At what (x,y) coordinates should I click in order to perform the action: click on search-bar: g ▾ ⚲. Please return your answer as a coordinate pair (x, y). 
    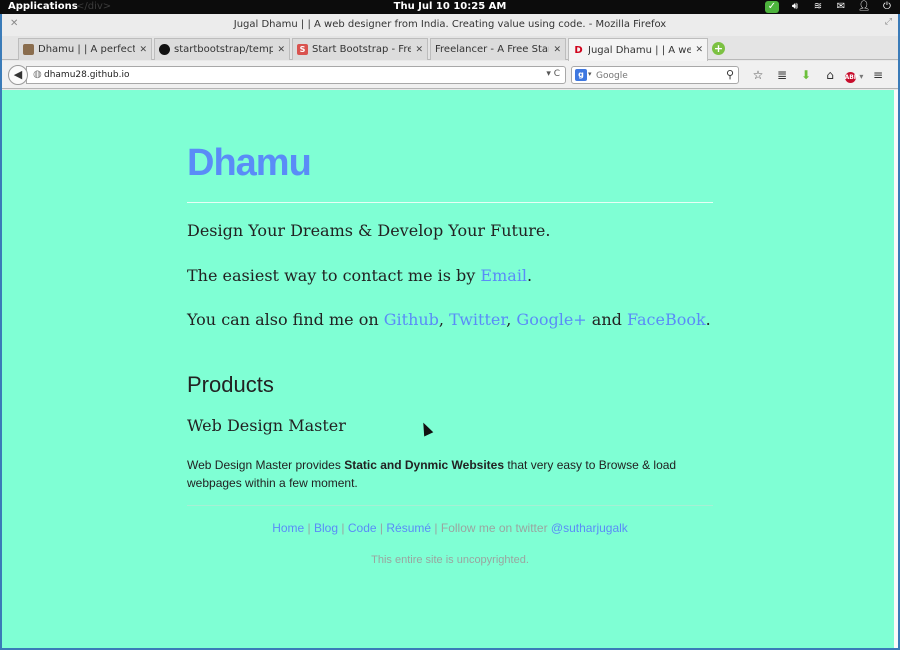
    Looking at the image, I should click on (655, 75).